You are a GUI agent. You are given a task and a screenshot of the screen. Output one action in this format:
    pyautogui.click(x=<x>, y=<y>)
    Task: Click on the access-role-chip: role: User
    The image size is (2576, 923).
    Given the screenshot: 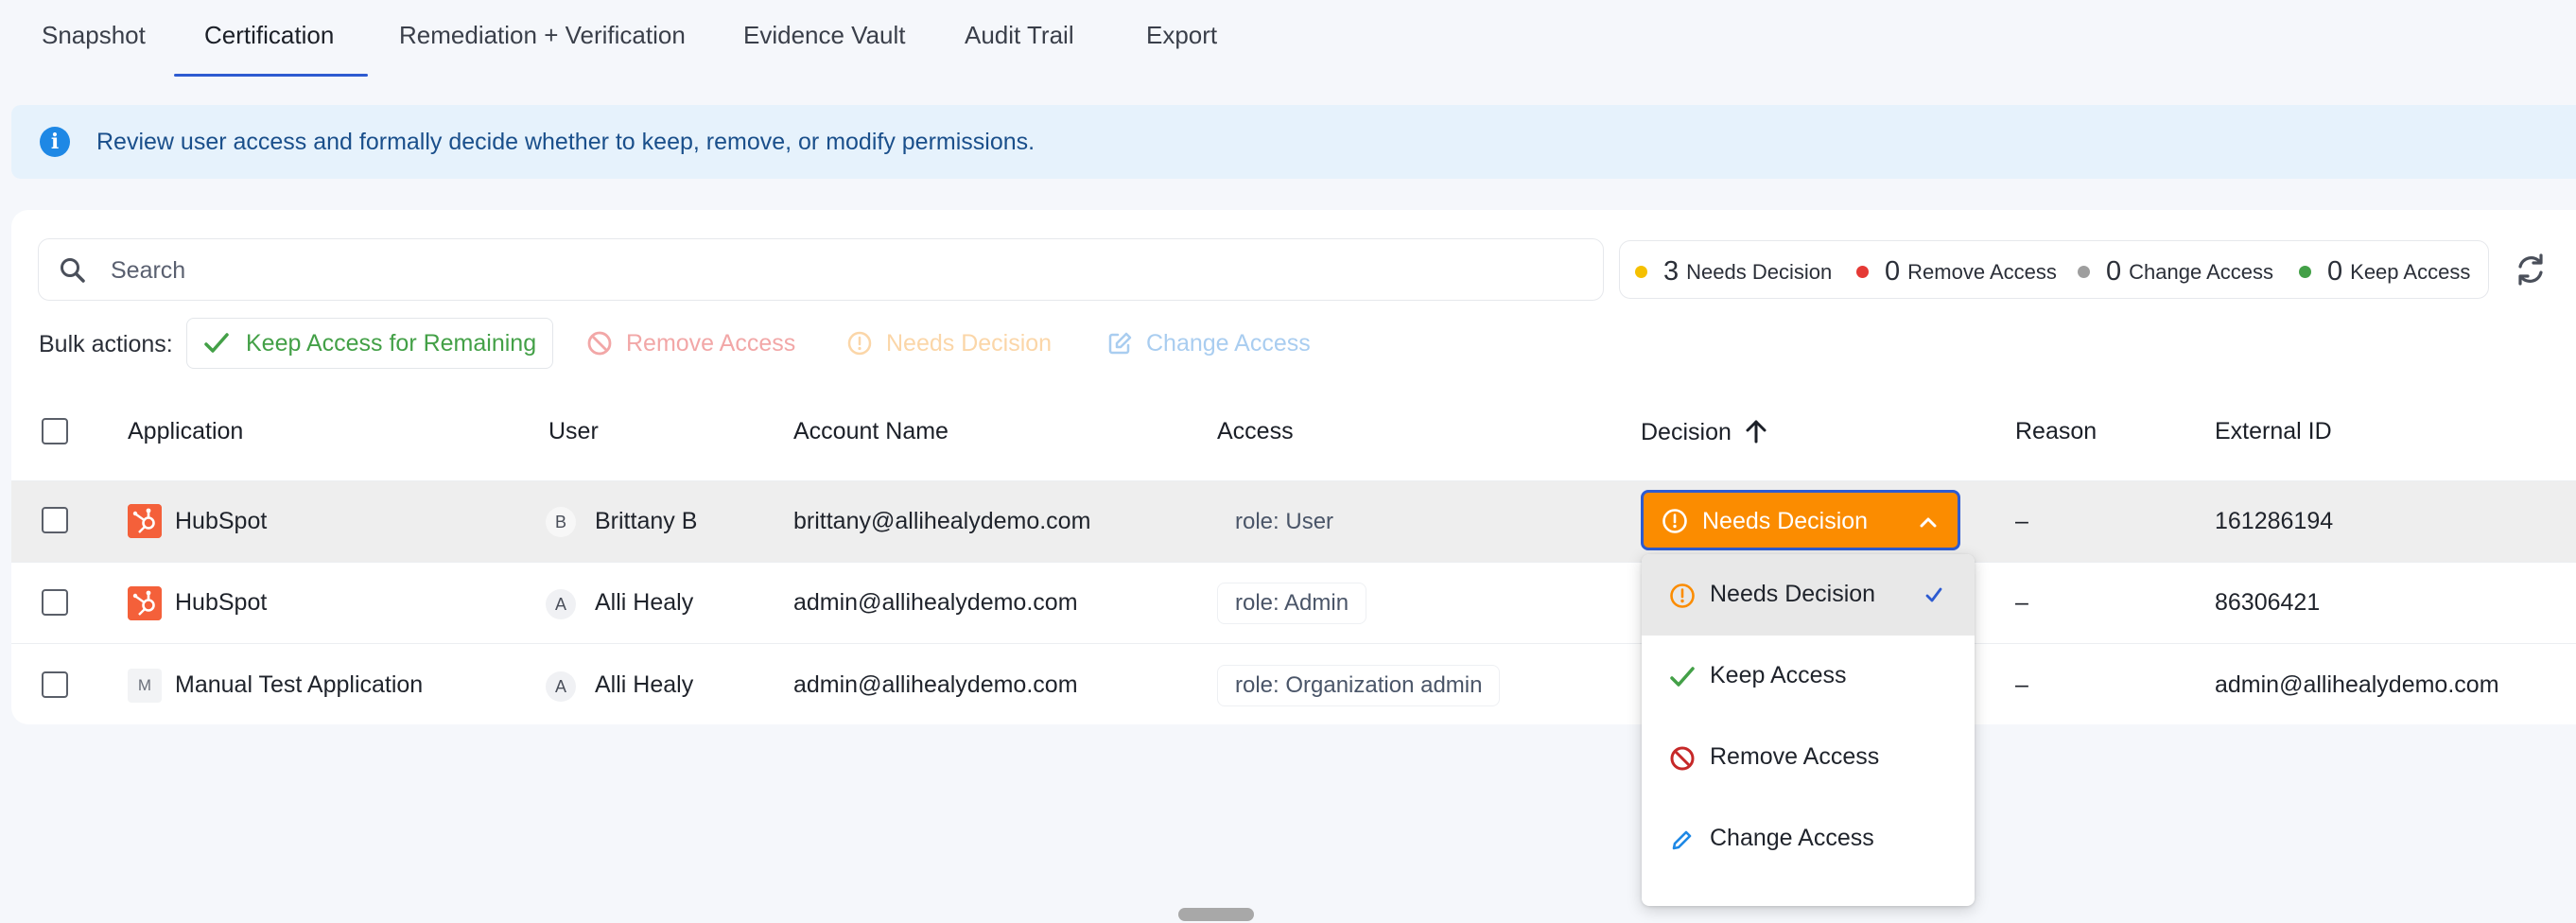 What is the action you would take?
    pyautogui.click(x=1284, y=522)
    